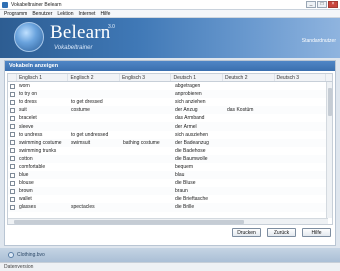 This screenshot has width=340, height=271. What do you see at coordinates (90, 134) in the screenshot?
I see `table-cell: to get undressed` at bounding box center [90, 134].